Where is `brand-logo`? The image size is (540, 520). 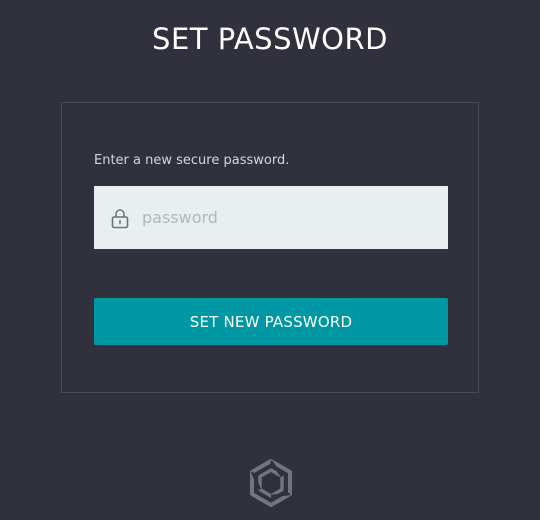
brand-logo is located at coordinates (271, 483).